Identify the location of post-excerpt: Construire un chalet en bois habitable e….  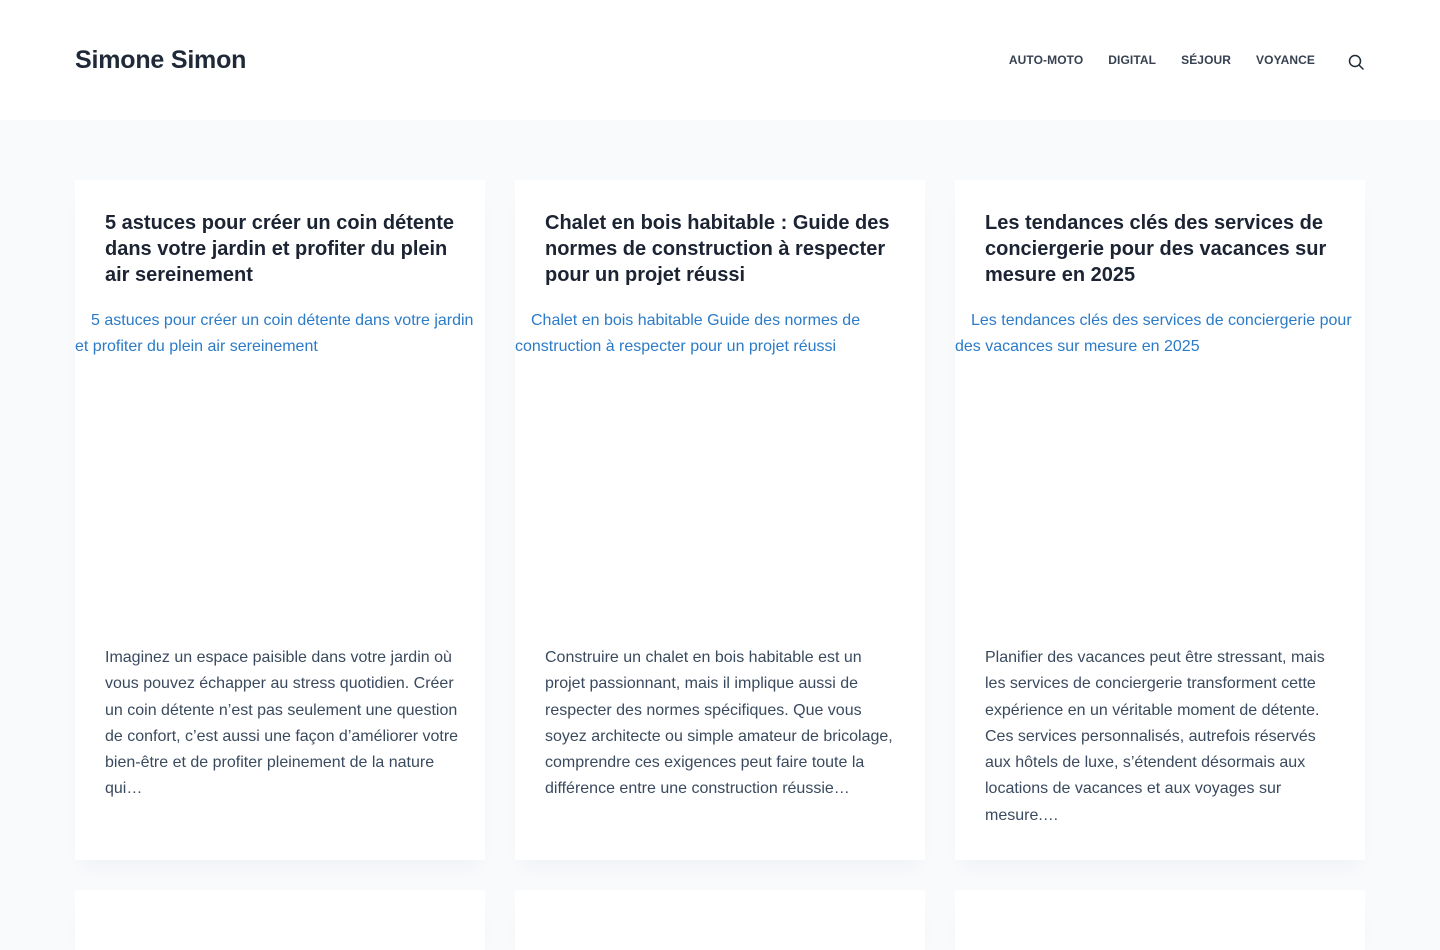
(719, 723).